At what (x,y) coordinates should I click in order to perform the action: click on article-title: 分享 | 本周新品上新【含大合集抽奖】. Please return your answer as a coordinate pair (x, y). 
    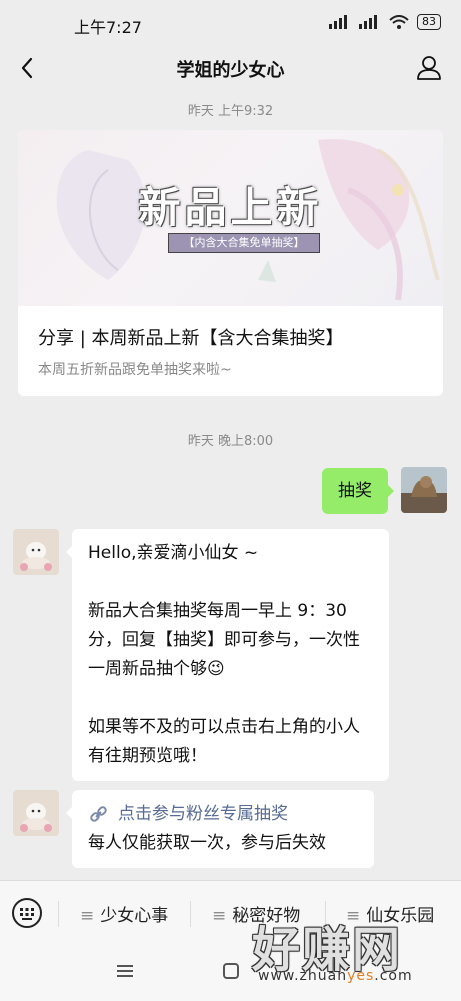
    Looking at the image, I should click on (191, 338).